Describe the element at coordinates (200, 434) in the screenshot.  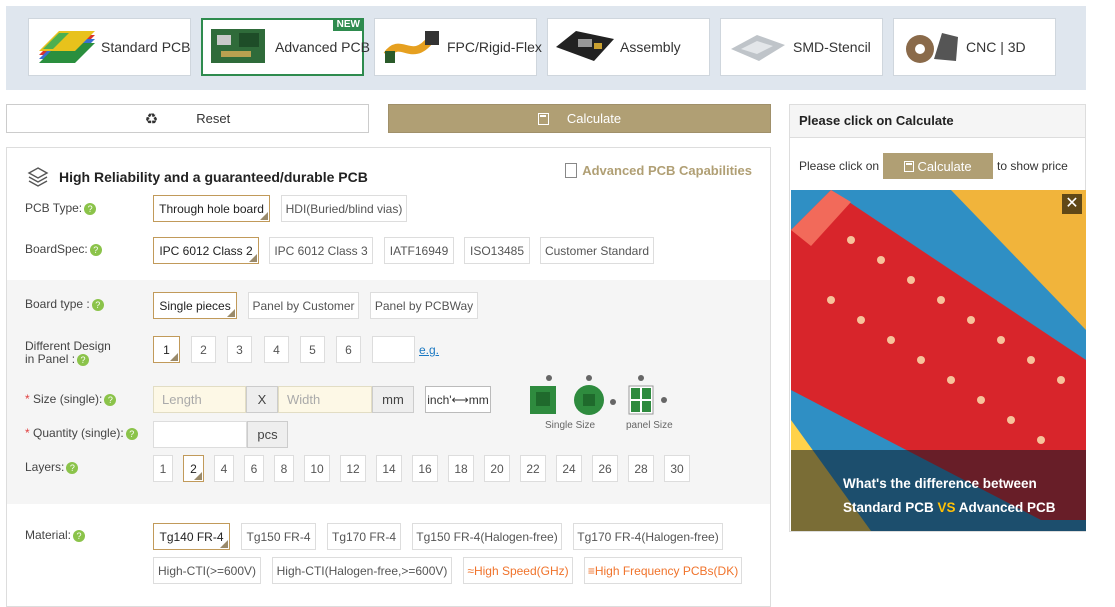
I see `quantity-input` at that location.